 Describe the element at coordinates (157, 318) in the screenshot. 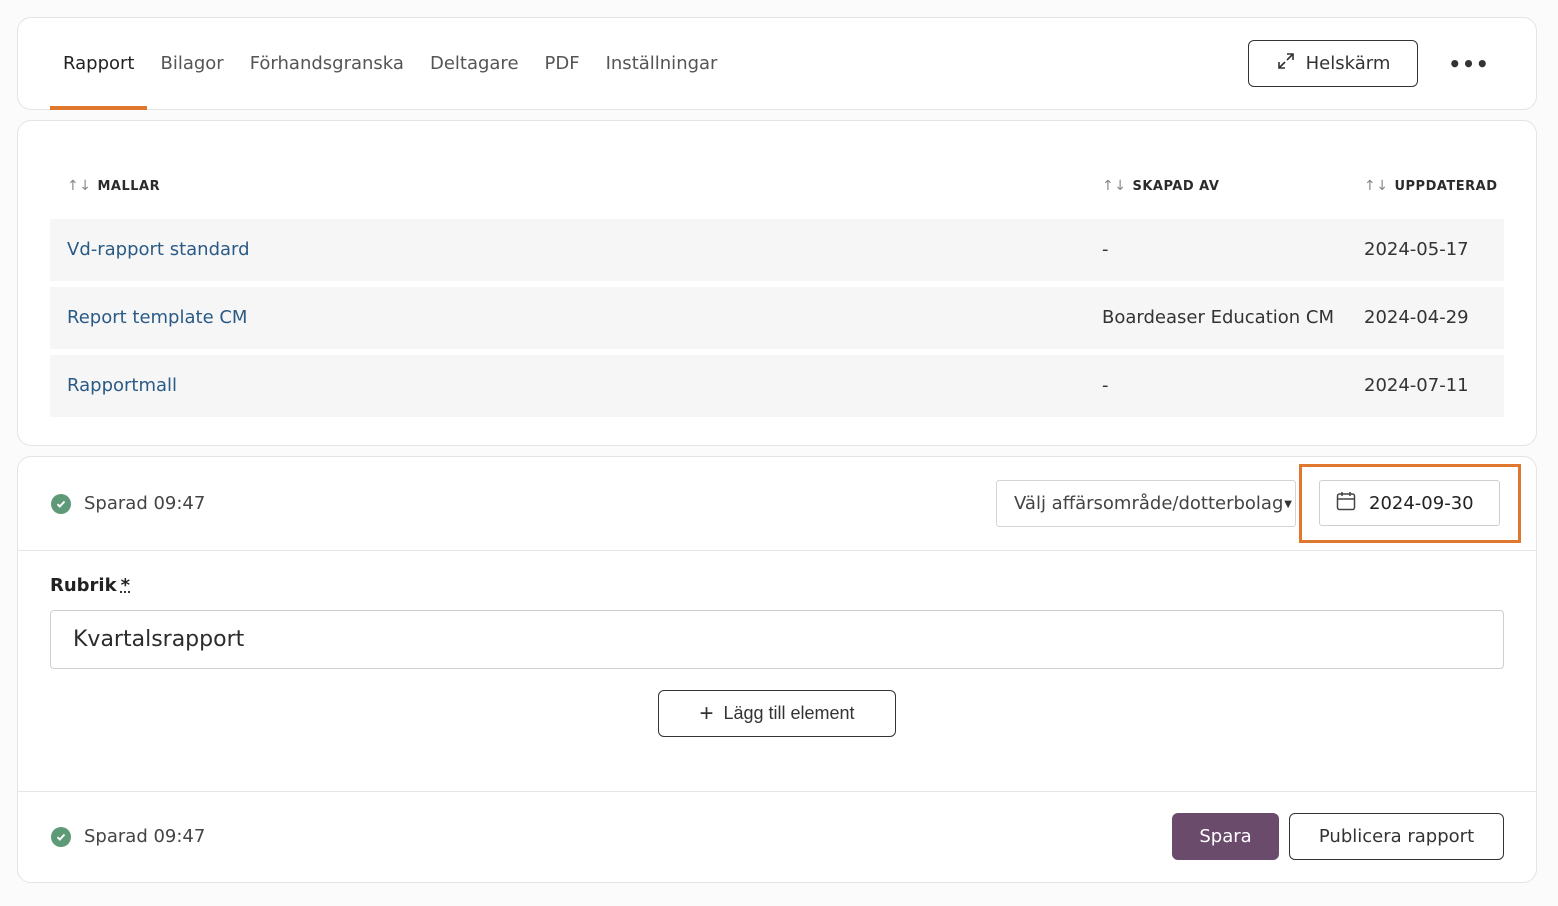

I see `template-name-link: Report template CM` at that location.